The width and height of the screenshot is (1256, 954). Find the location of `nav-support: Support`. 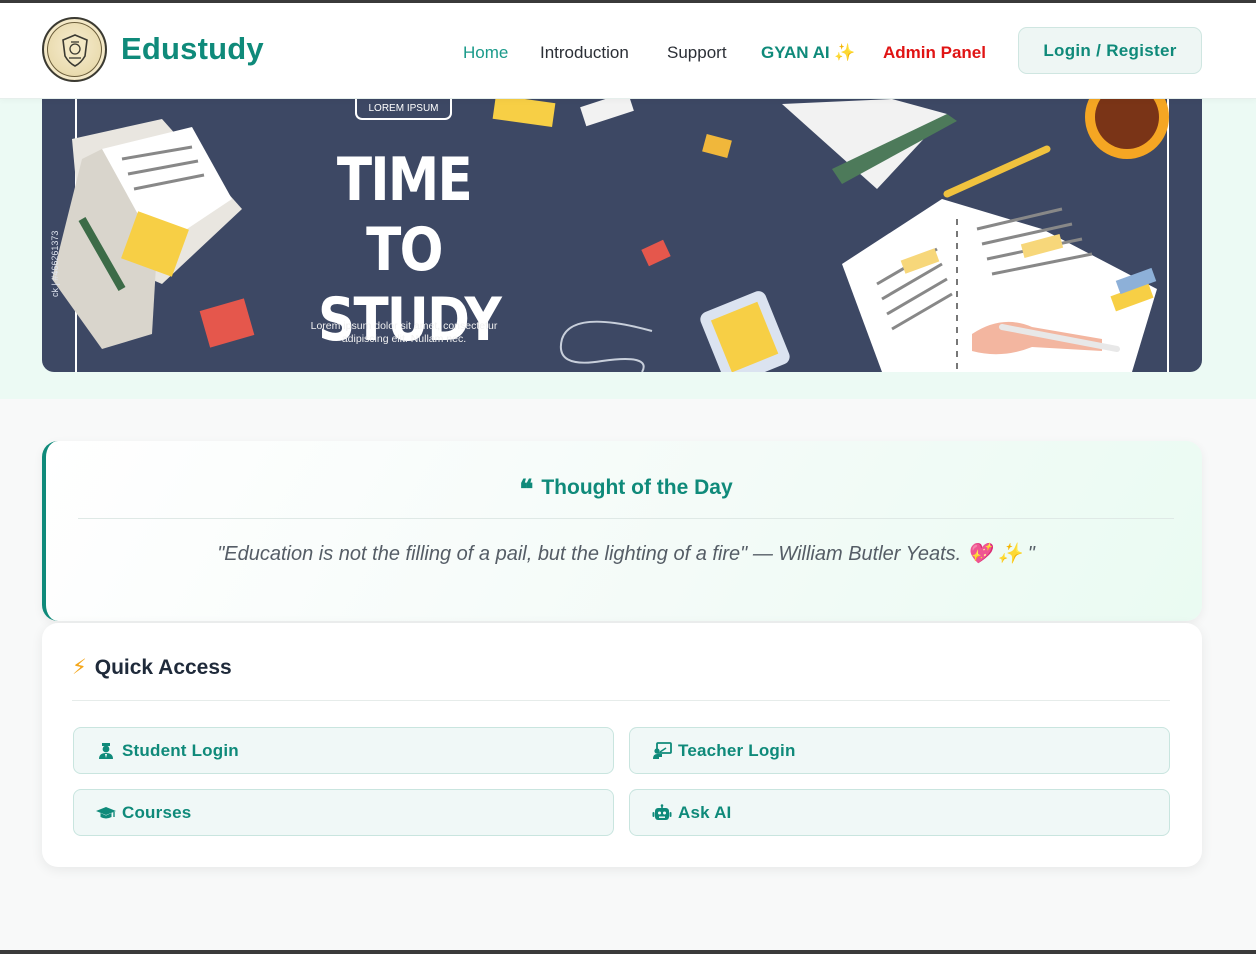

nav-support: Support is located at coordinates (697, 53).